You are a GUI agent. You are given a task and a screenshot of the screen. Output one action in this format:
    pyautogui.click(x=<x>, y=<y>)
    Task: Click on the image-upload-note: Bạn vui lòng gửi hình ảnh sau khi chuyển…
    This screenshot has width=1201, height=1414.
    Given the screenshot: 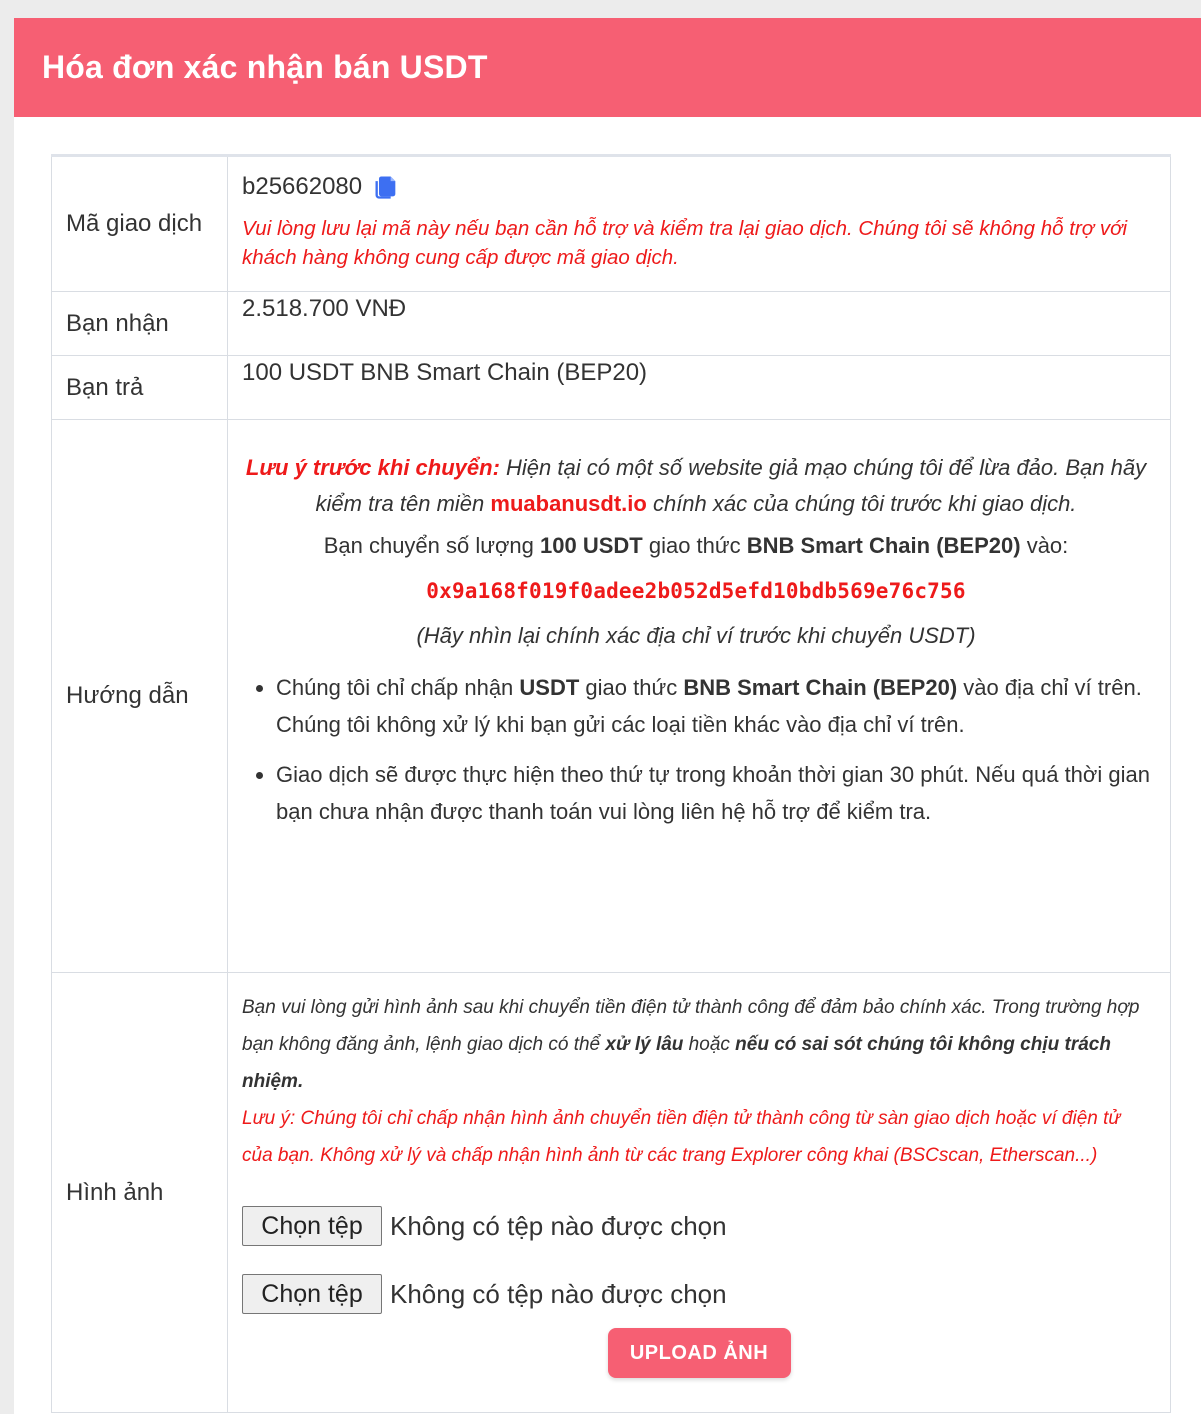 What is the action you would take?
    pyautogui.click(x=699, y=1044)
    